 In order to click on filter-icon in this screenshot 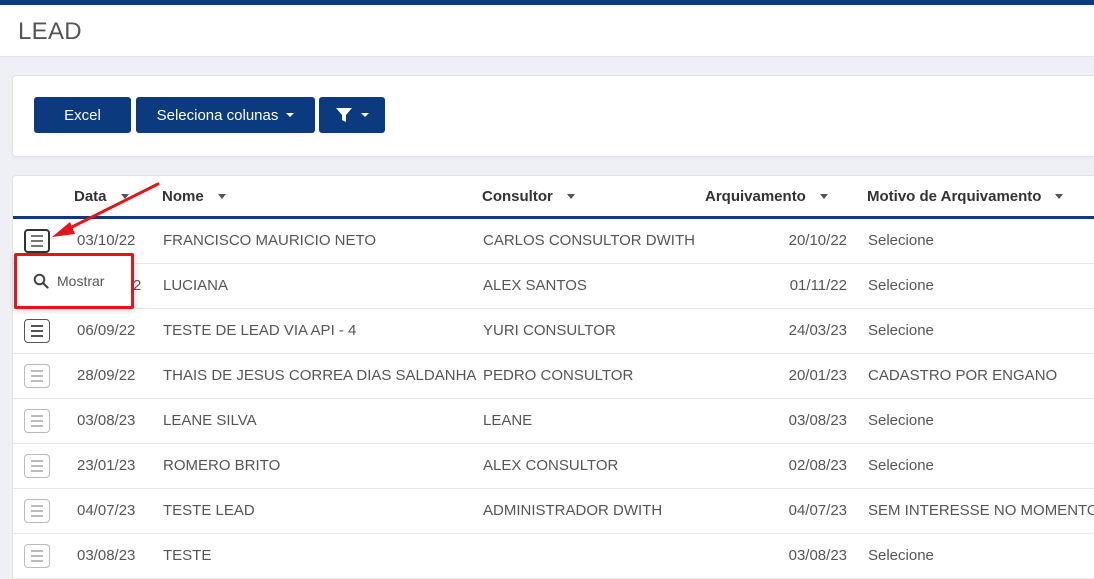, I will do `click(344, 115)`.